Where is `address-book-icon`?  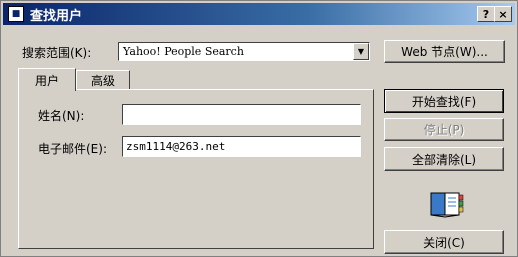
address-book-icon is located at coordinates (447, 205).